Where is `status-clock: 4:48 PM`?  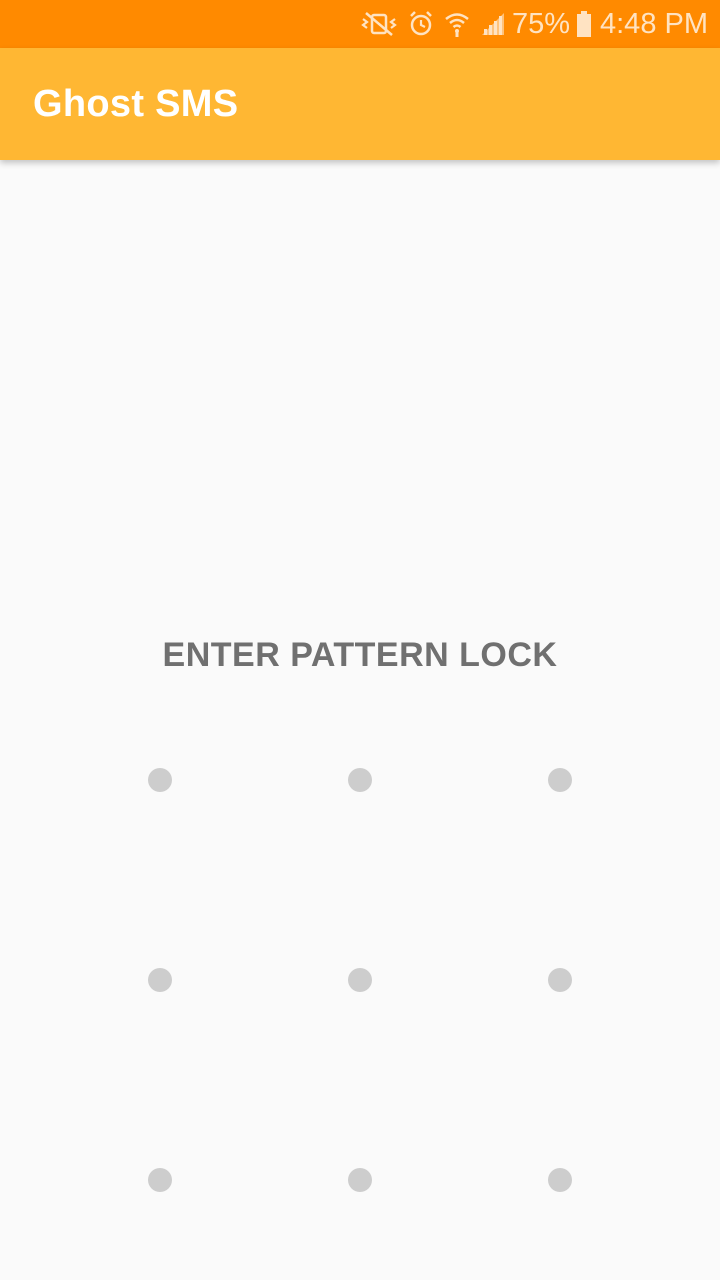
status-clock: 4:48 PM is located at coordinates (654, 23).